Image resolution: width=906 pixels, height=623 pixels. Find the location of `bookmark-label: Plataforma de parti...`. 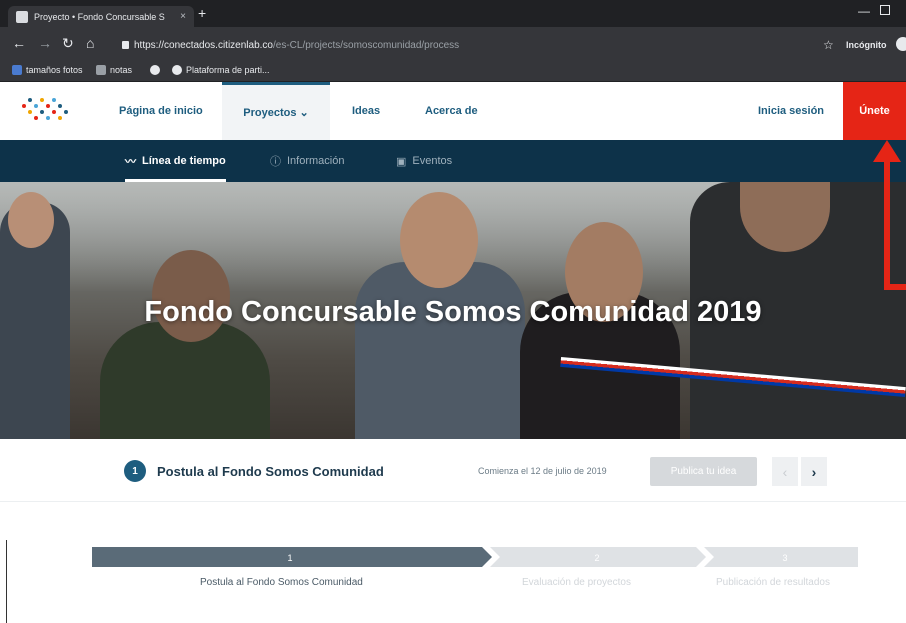

bookmark-label: Plataforma de parti... is located at coordinates (228, 70).